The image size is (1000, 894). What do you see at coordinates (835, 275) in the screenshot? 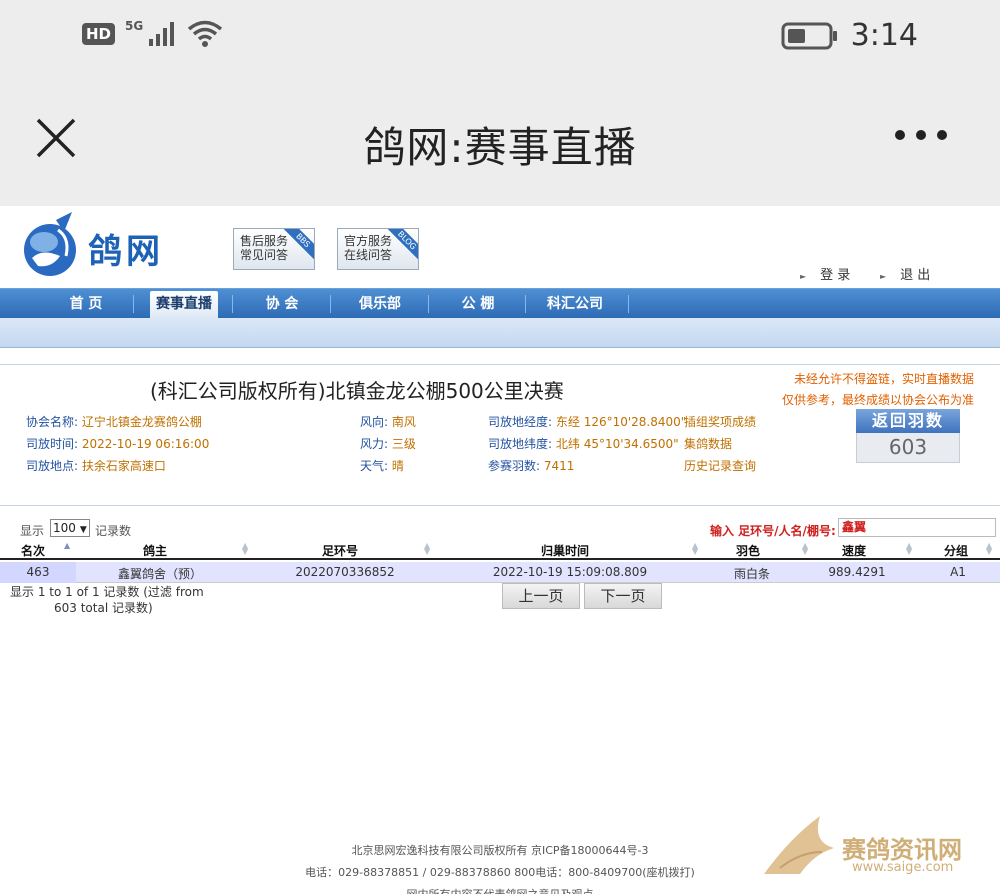
I see `login-label: 登 录` at bounding box center [835, 275].